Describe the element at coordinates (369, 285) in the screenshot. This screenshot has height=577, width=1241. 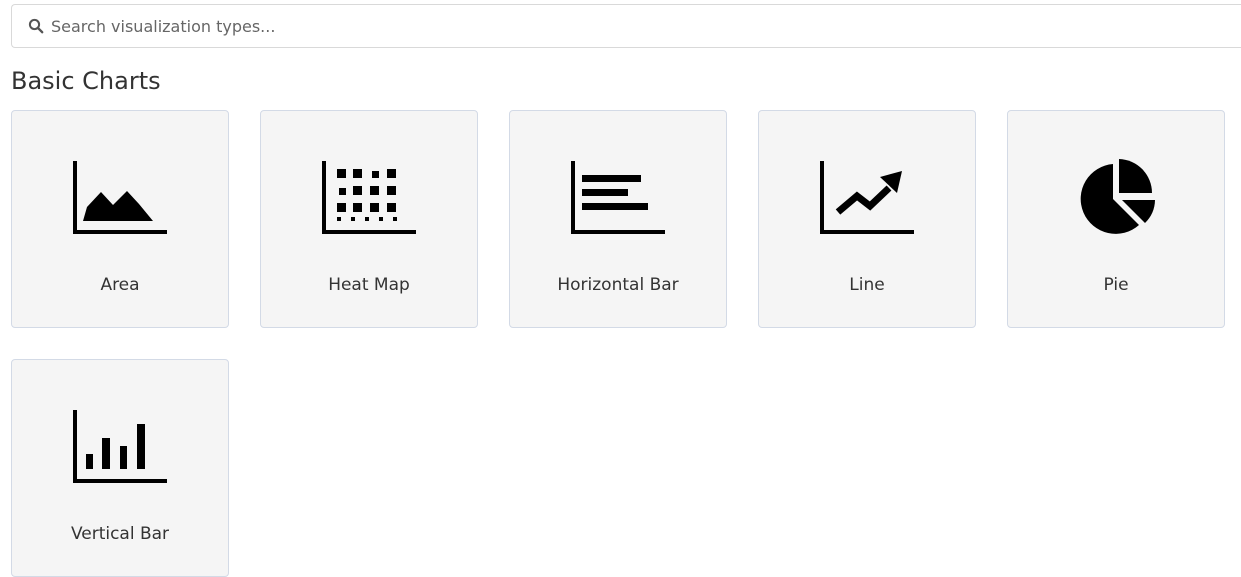
I see `viz-card-label: Heat Map` at that location.